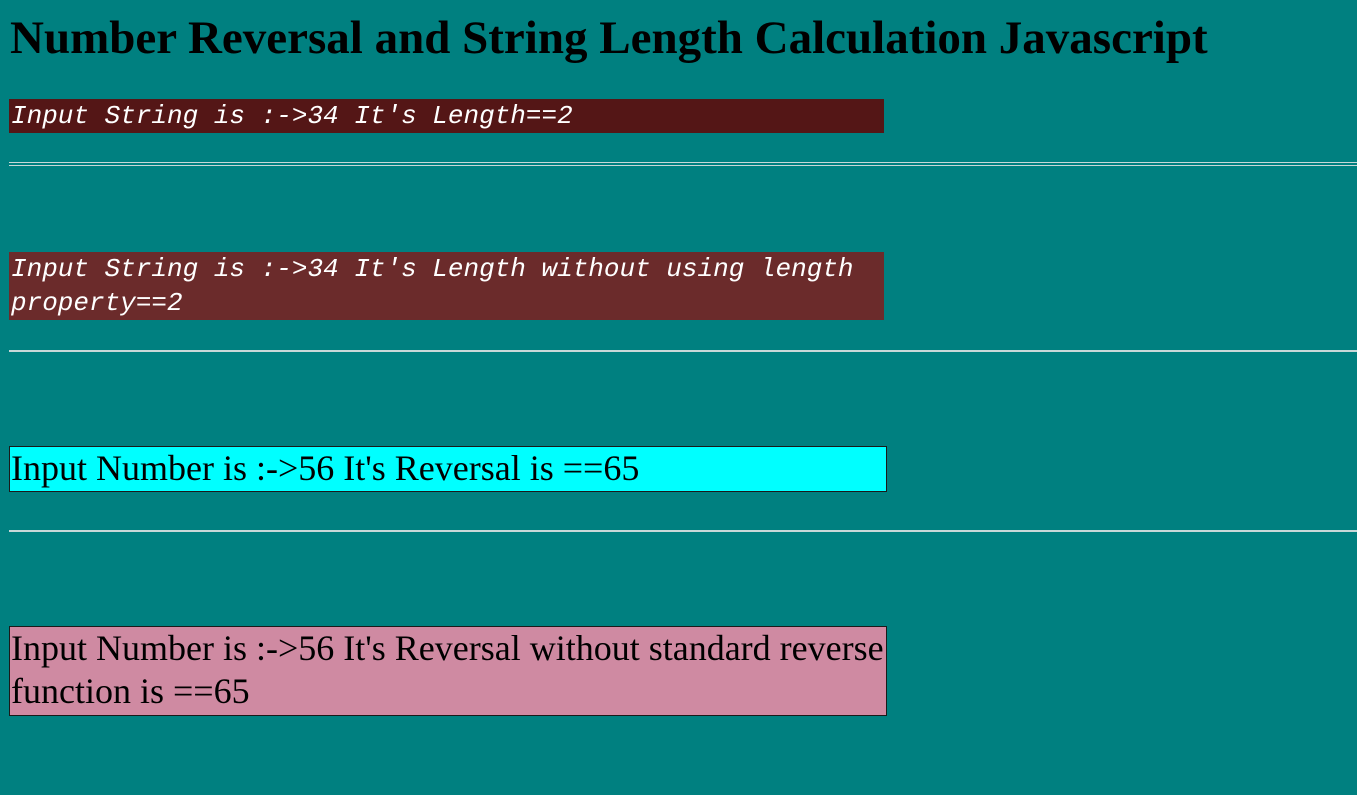 The width and height of the screenshot is (1357, 795). What do you see at coordinates (446, 116) in the screenshot?
I see `string-length-result: Input String is :->34 It's Length==2` at bounding box center [446, 116].